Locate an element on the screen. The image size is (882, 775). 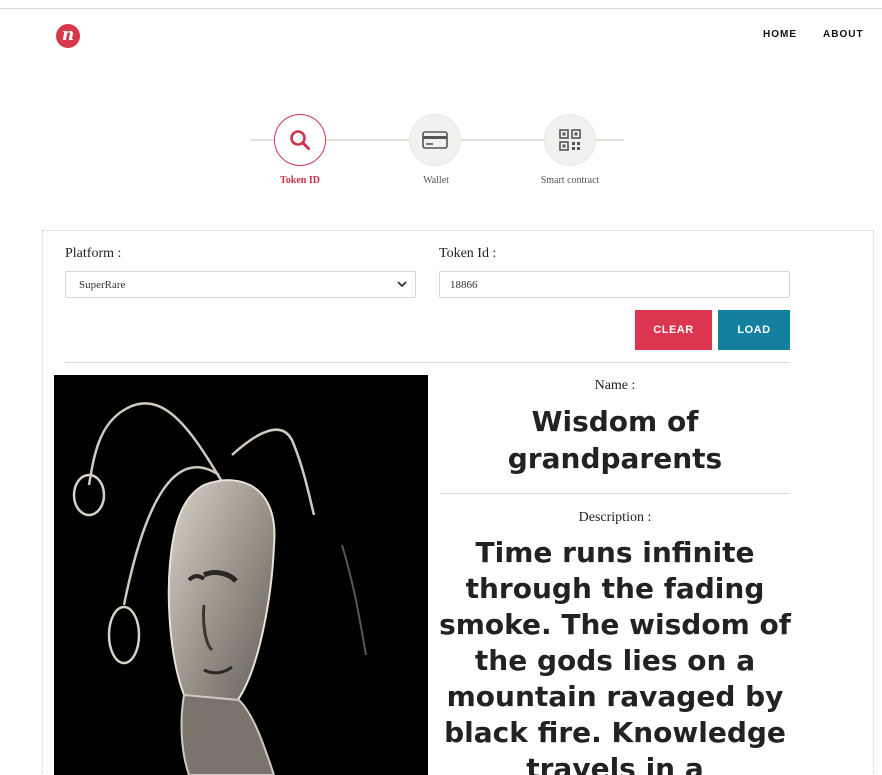
description-label: Description : is located at coordinates (615, 517).